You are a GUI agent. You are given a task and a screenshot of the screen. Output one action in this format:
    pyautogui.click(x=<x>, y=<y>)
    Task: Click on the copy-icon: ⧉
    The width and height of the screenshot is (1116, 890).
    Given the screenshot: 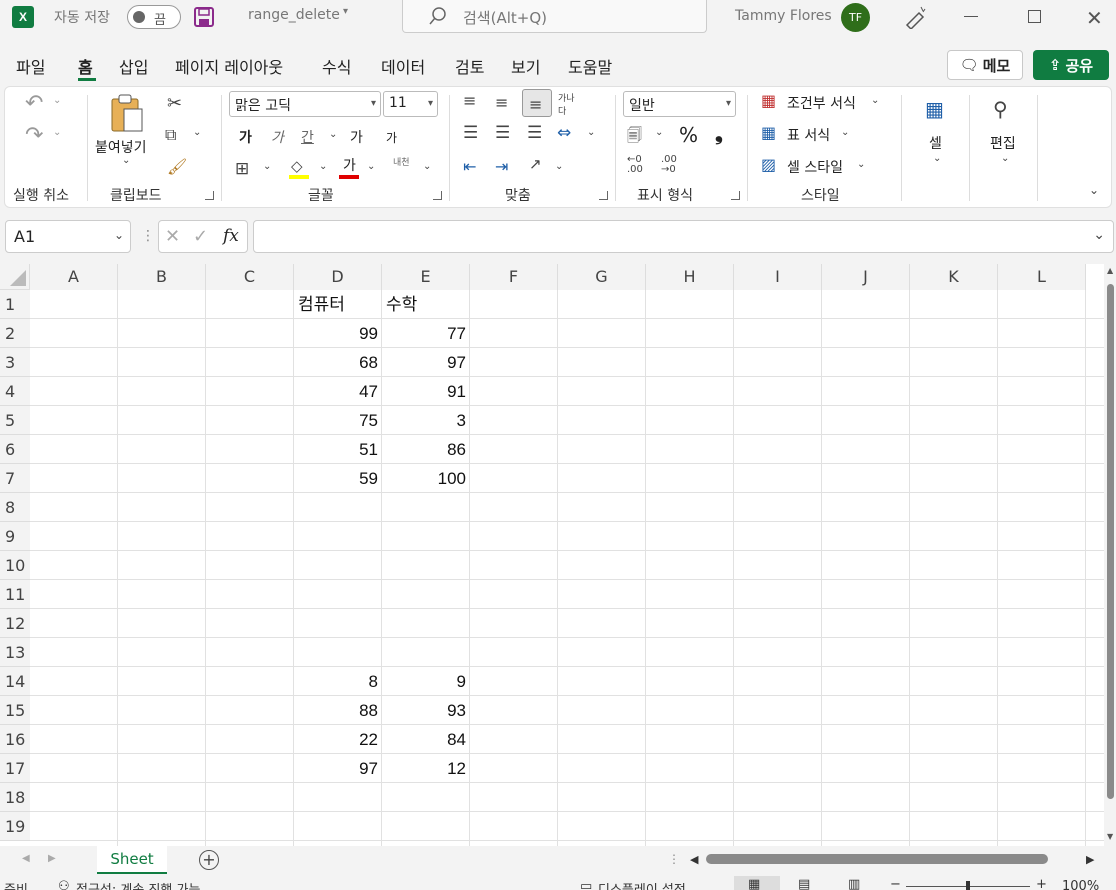 What is the action you would take?
    pyautogui.click(x=170, y=135)
    